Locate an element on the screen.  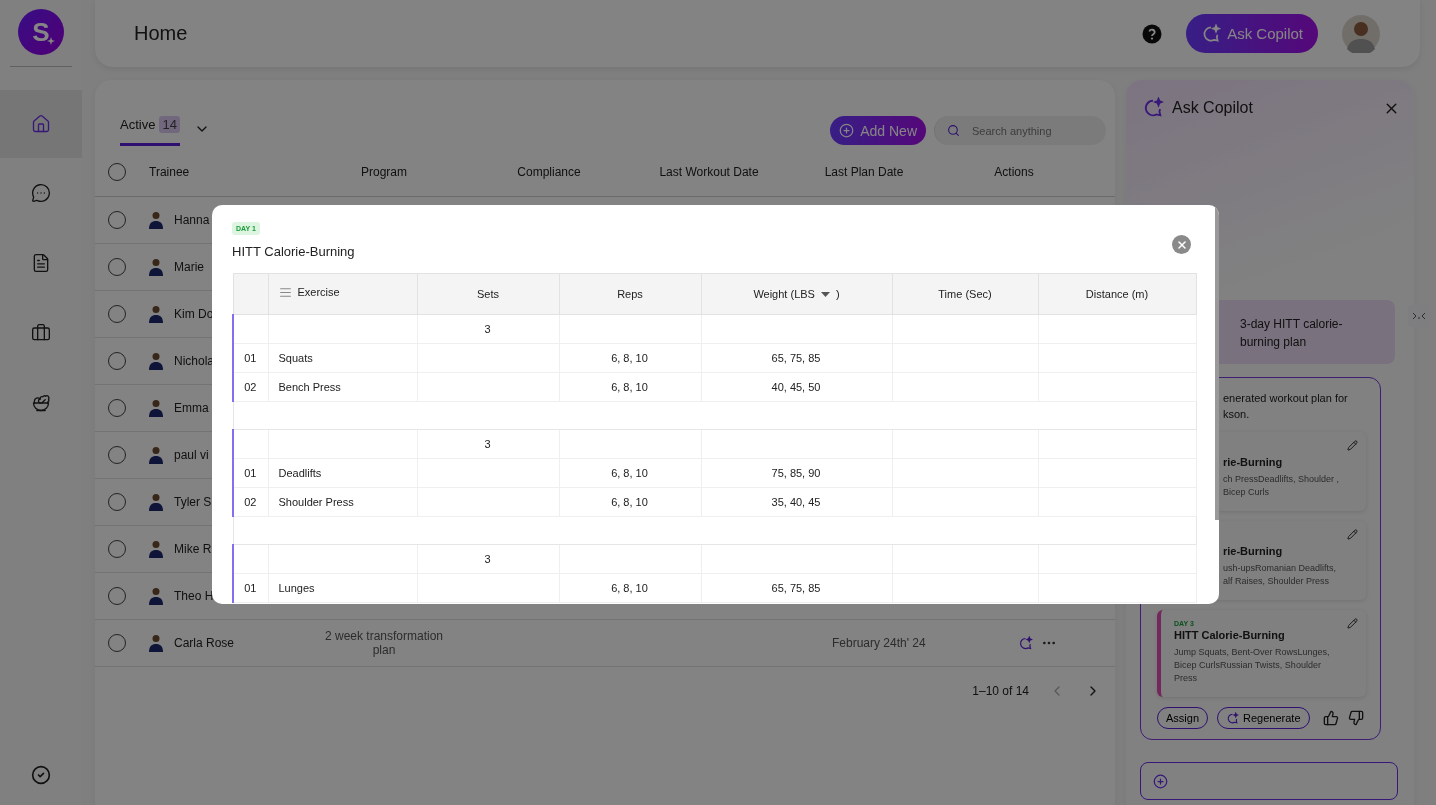
lines-icon is located at coordinates (285, 292).